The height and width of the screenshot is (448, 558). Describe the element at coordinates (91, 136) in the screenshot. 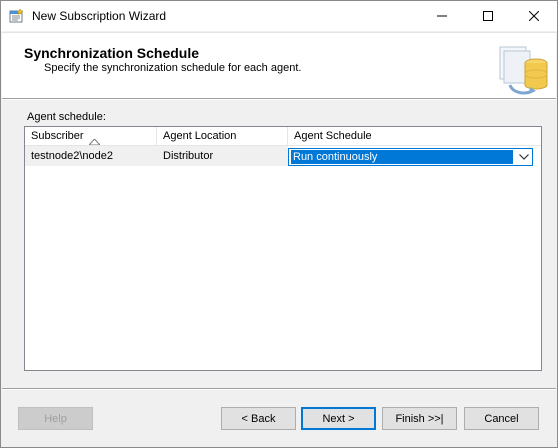

I see `column-header-subscriber: Subscriber` at that location.